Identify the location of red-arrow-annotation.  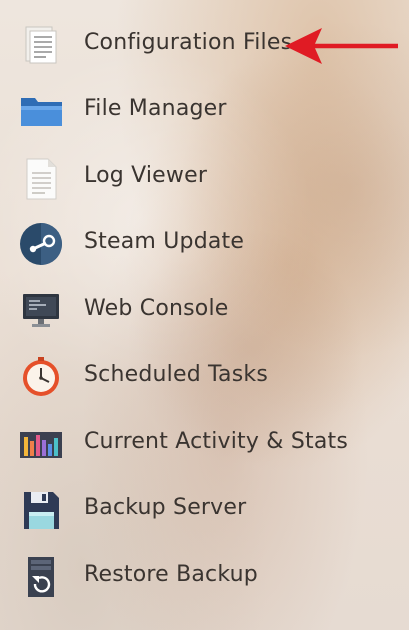
(341, 46).